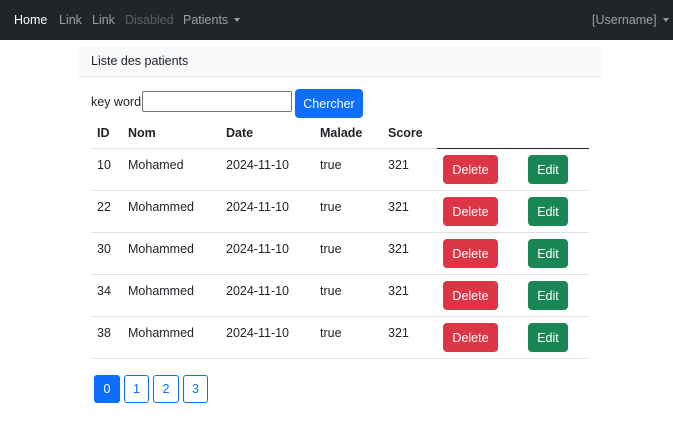 The width and height of the screenshot is (673, 440). What do you see at coordinates (240, 133) in the screenshot?
I see `column-header-date: Date` at bounding box center [240, 133].